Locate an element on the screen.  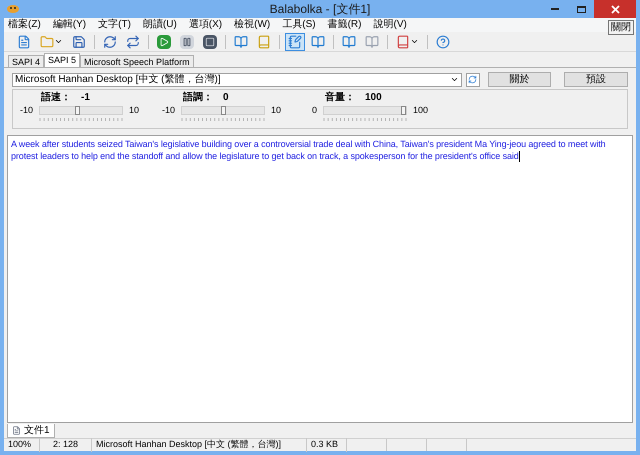
menu-item: 文字(T) is located at coordinates (114, 25).